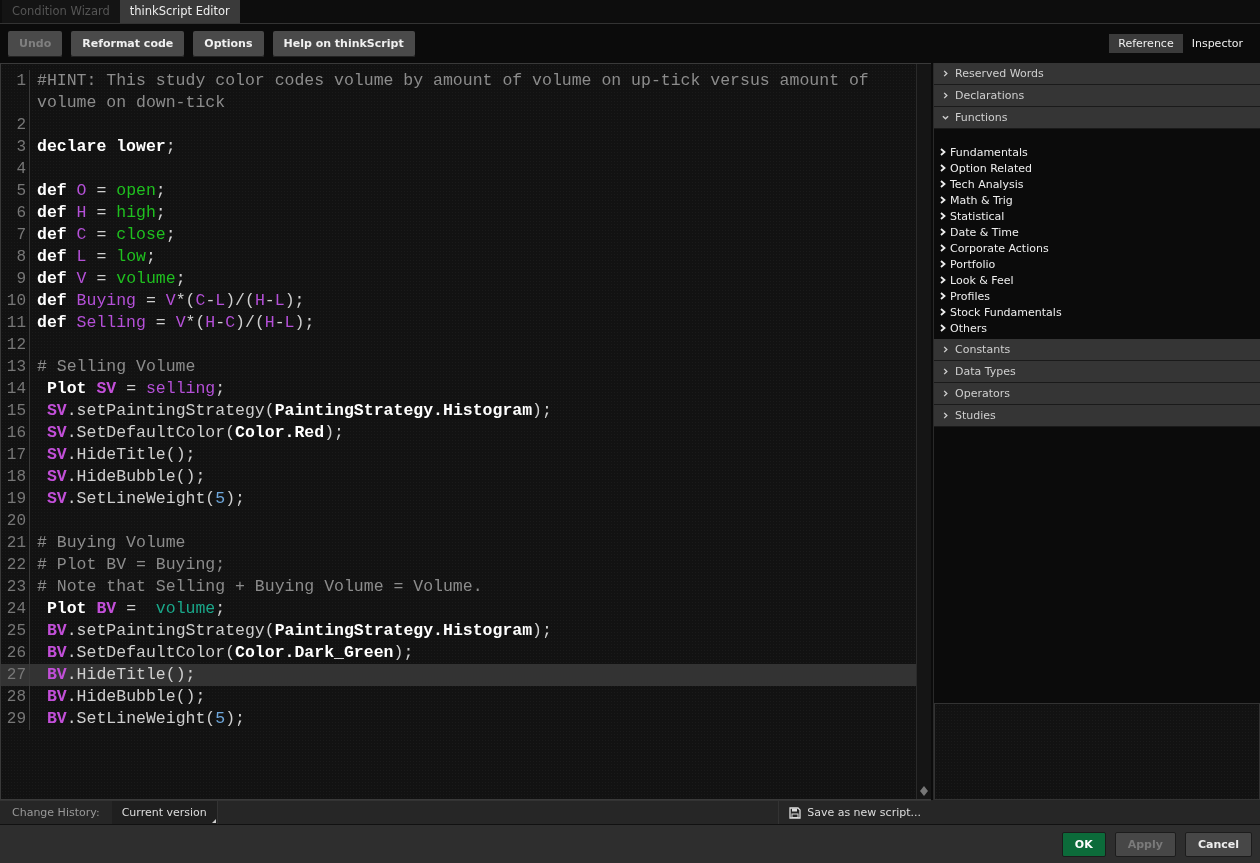  I want to click on reference-item: Look & Feel, so click(1100, 280).